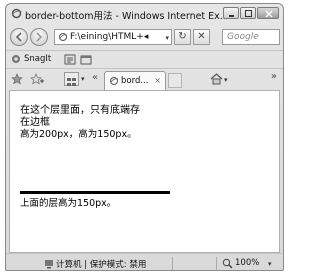  Describe the element at coordinates (274, 76) in the screenshot. I see `toolbar-overflow-icon: »` at that location.